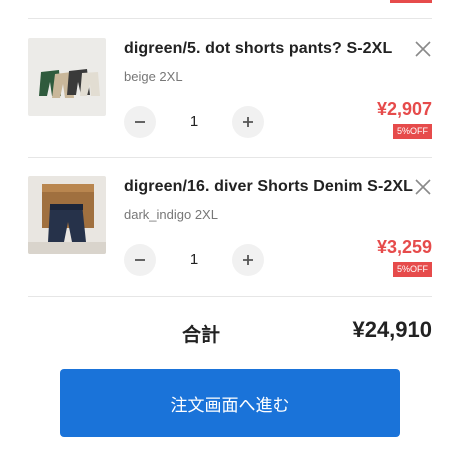  I want to click on product-title: digreen/16. diver Shorts Denim S-2XL, so click(268, 187).